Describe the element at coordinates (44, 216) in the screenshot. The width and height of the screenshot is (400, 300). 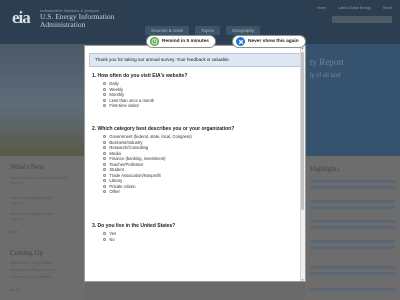
I see `whats-new-item: Short-Term Energy Outlook August 9` at that location.